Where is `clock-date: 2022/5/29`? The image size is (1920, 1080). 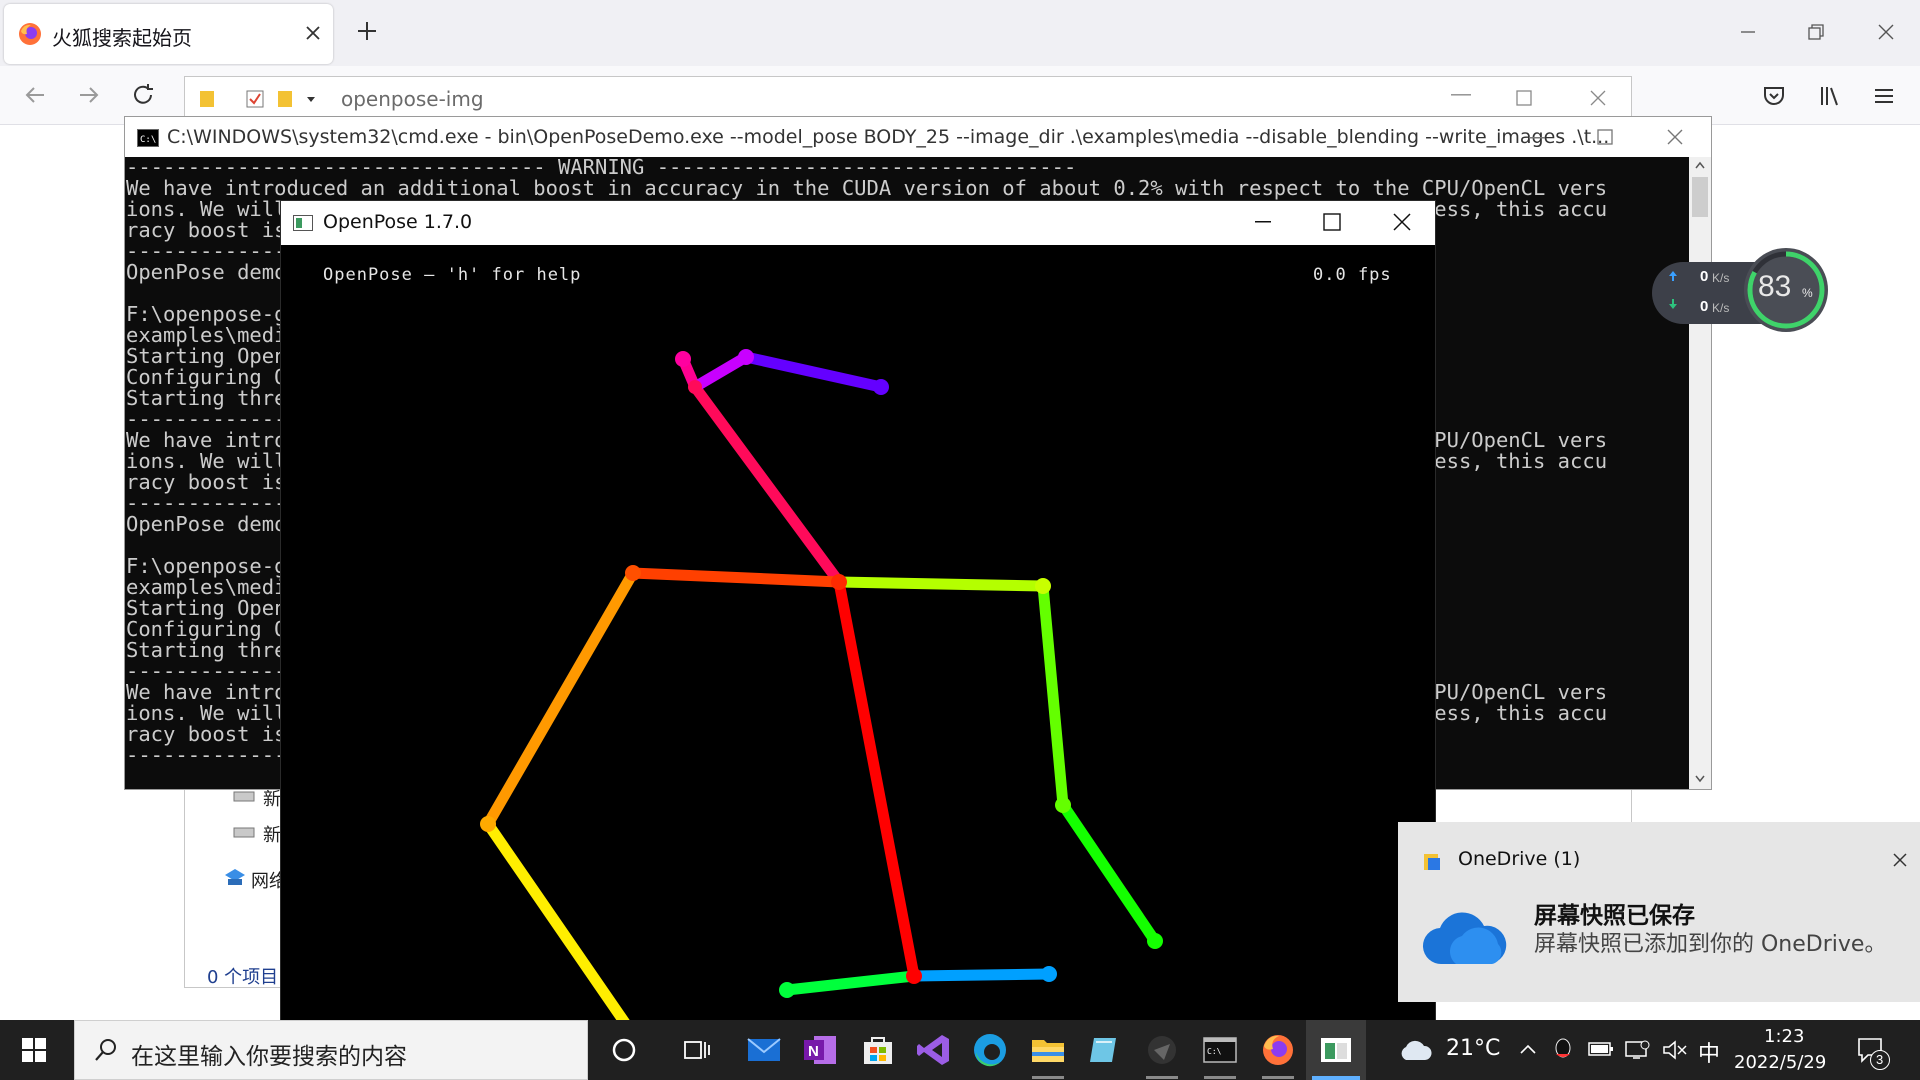
clock-date: 2022/5/29 is located at coordinates (1780, 1062).